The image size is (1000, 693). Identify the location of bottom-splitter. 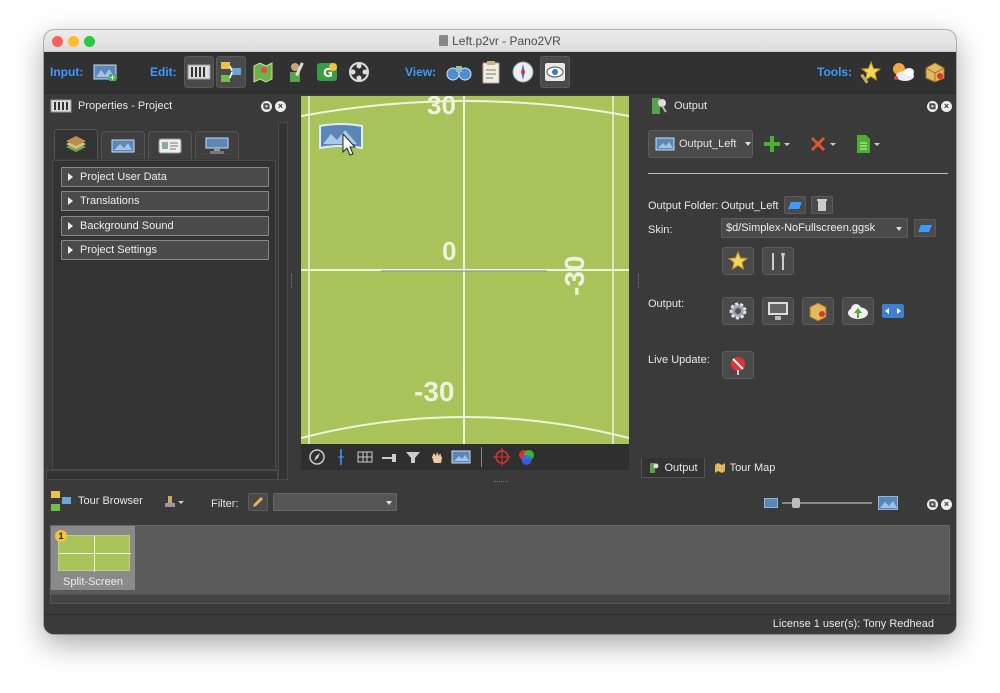
(501, 482).